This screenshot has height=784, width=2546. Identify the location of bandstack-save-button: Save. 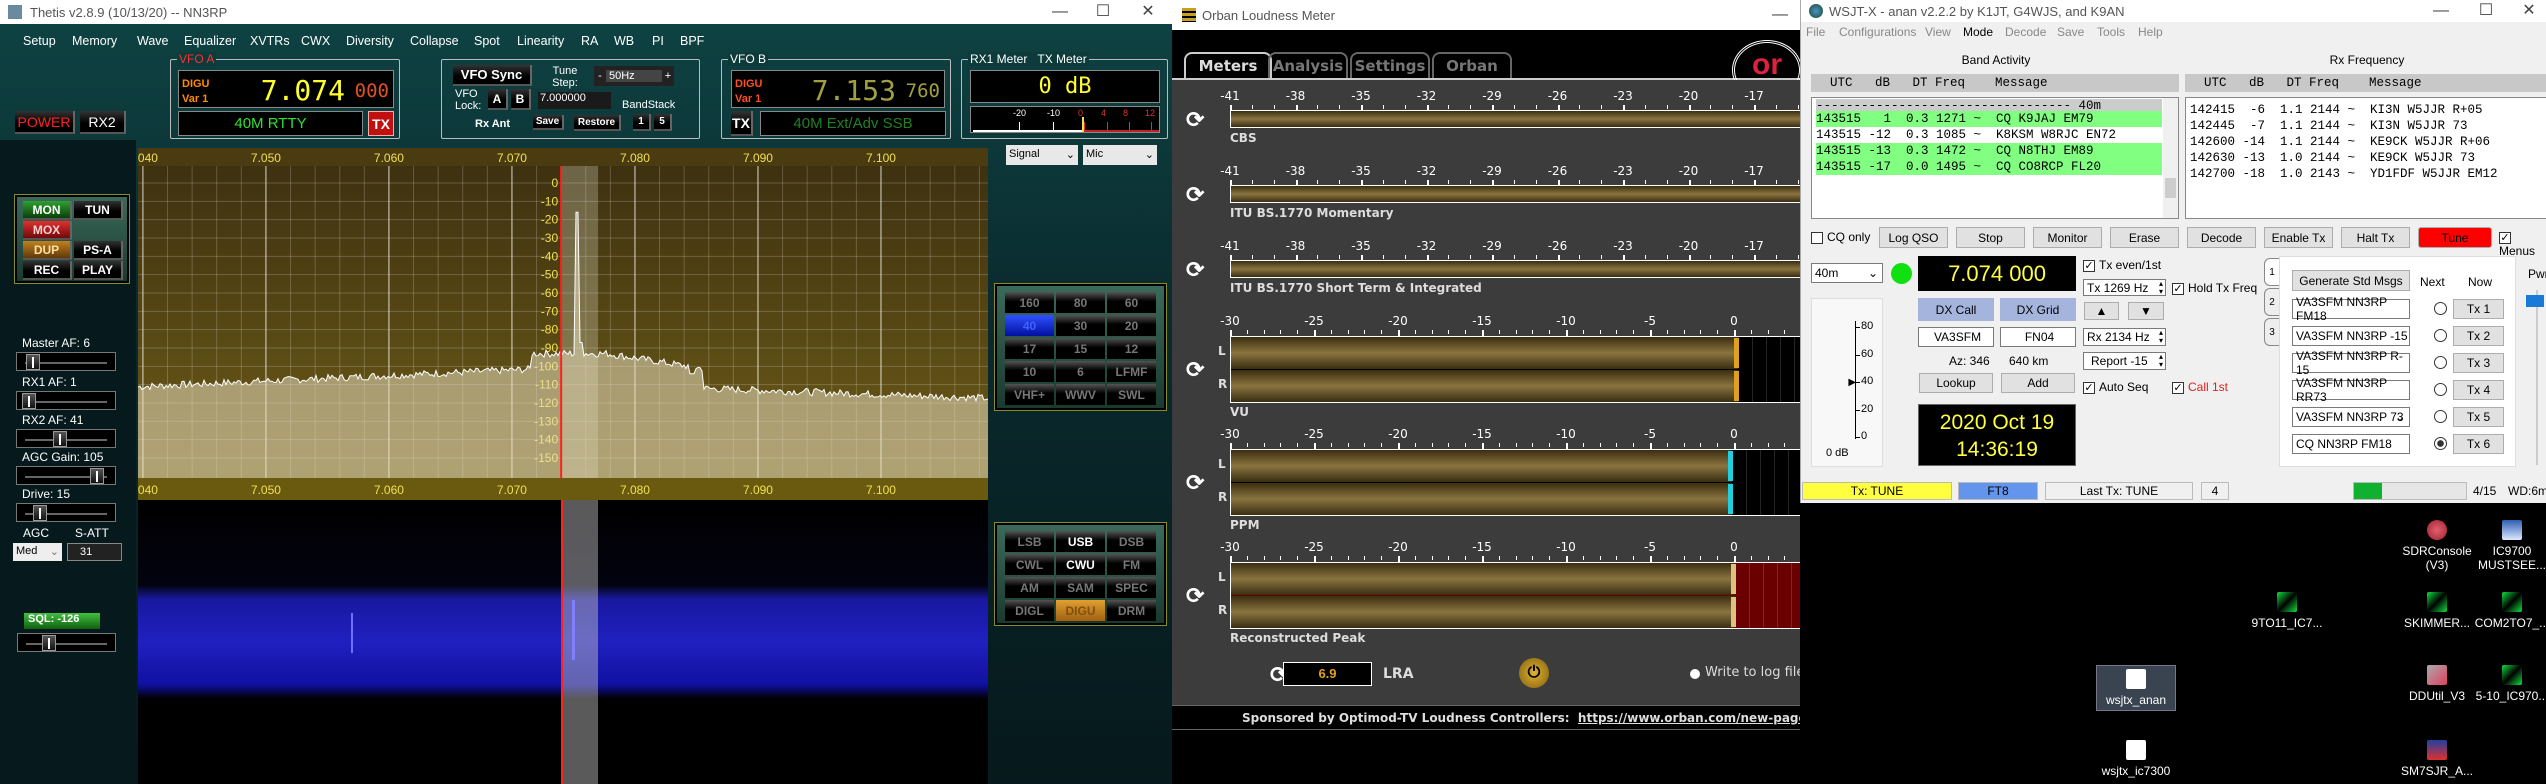
(548, 122).